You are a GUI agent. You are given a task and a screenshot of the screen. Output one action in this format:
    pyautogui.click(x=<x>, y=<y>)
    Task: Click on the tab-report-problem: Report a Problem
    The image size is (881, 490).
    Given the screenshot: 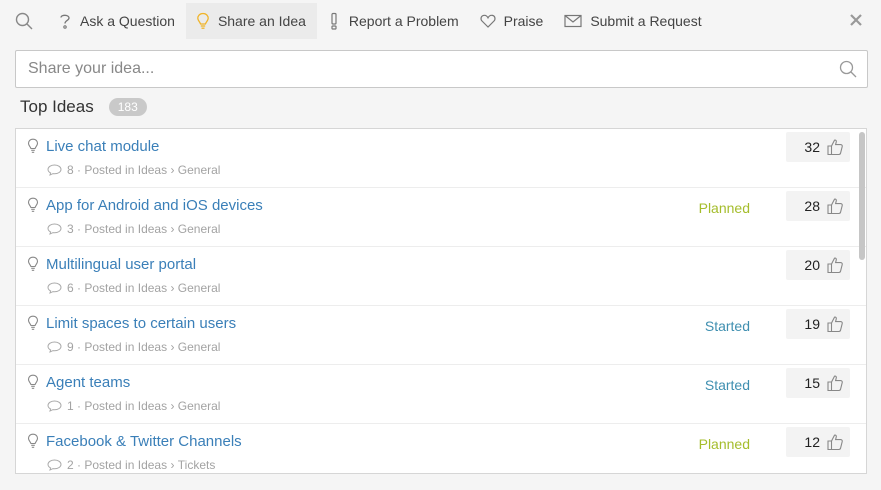 What is the action you would take?
    pyautogui.click(x=393, y=21)
    